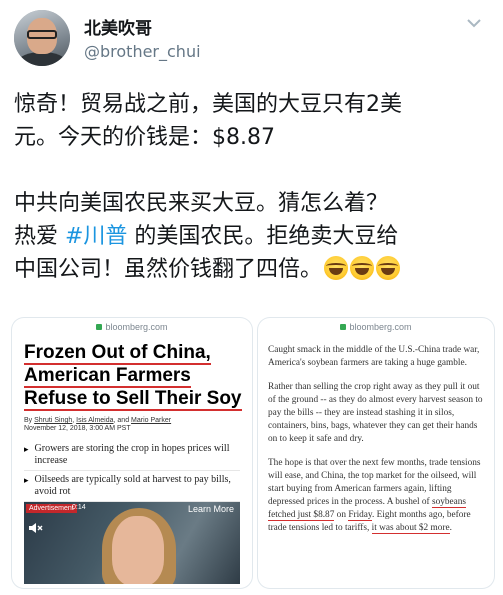 This screenshot has height=595, width=503. I want to click on avatar, so click(42, 38).